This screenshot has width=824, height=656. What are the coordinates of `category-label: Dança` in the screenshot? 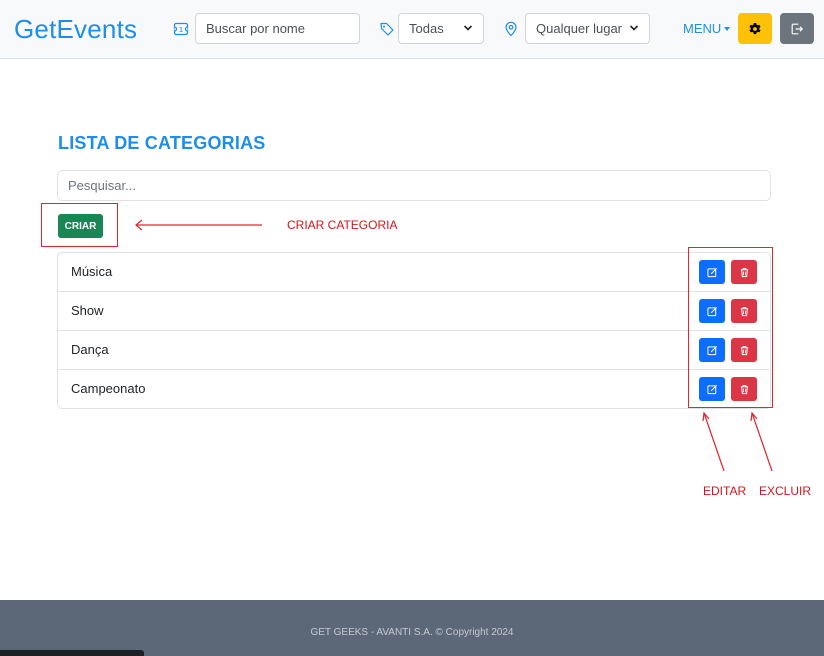 It's located at (90, 349).